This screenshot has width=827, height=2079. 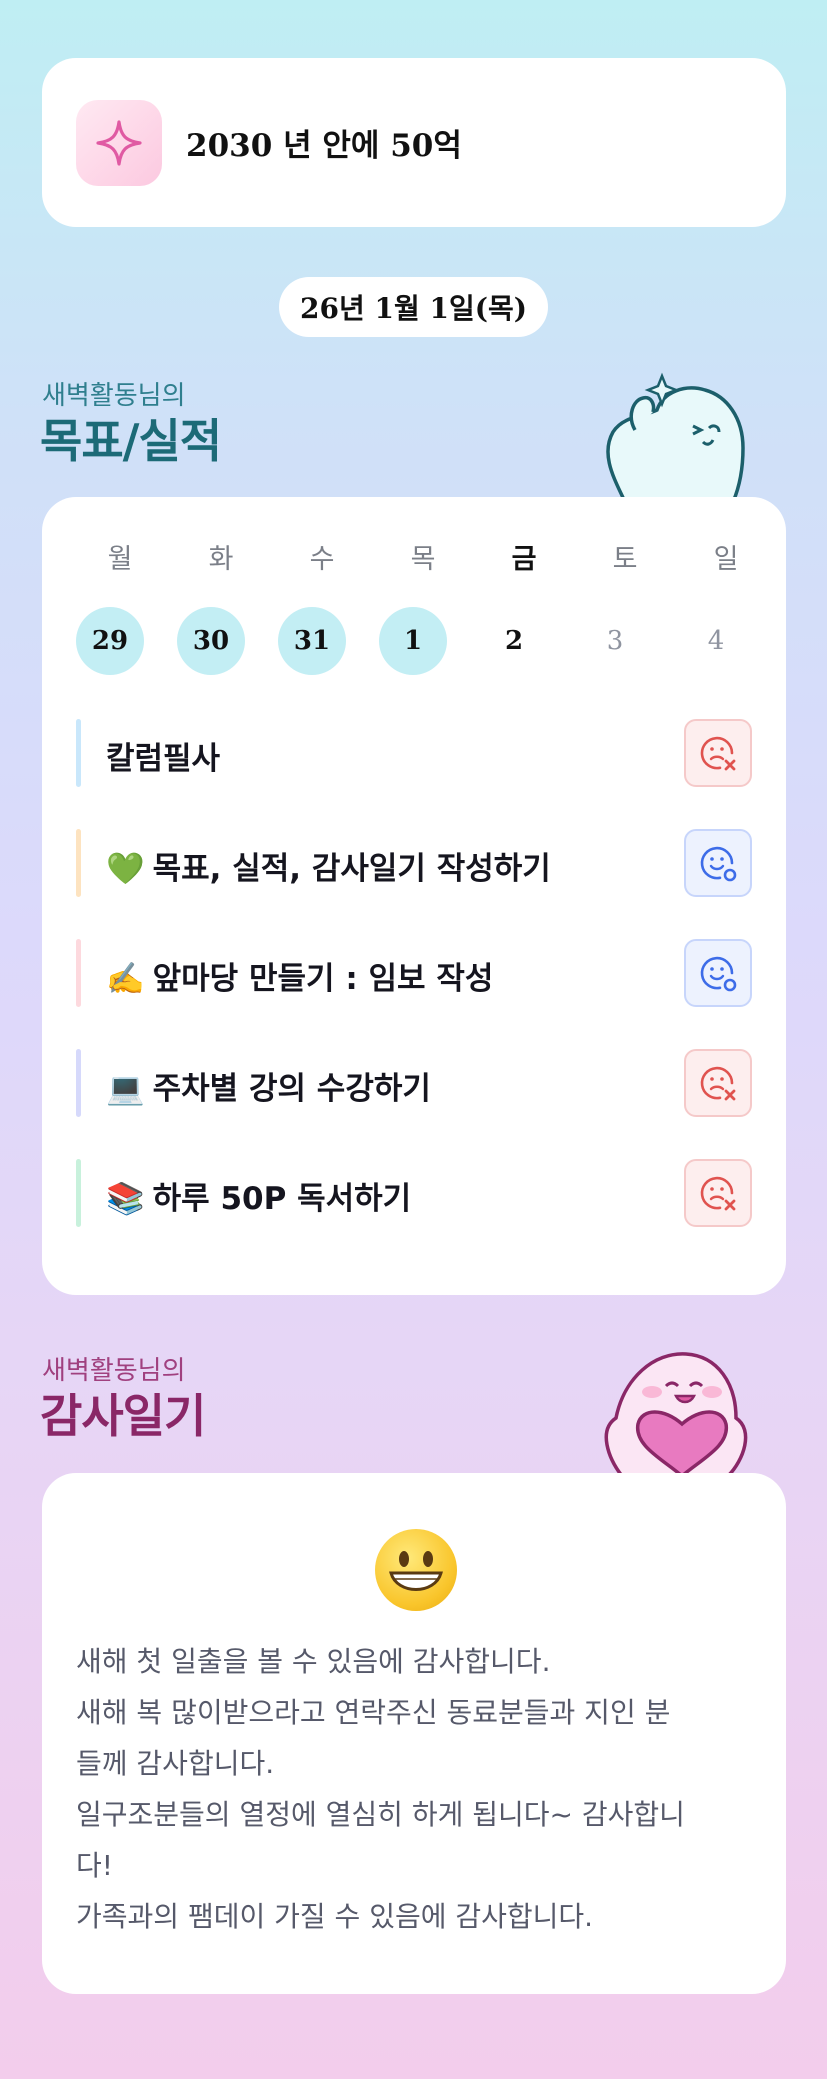 What do you see at coordinates (726, 559) in the screenshot?
I see `weekday-label: 일` at bounding box center [726, 559].